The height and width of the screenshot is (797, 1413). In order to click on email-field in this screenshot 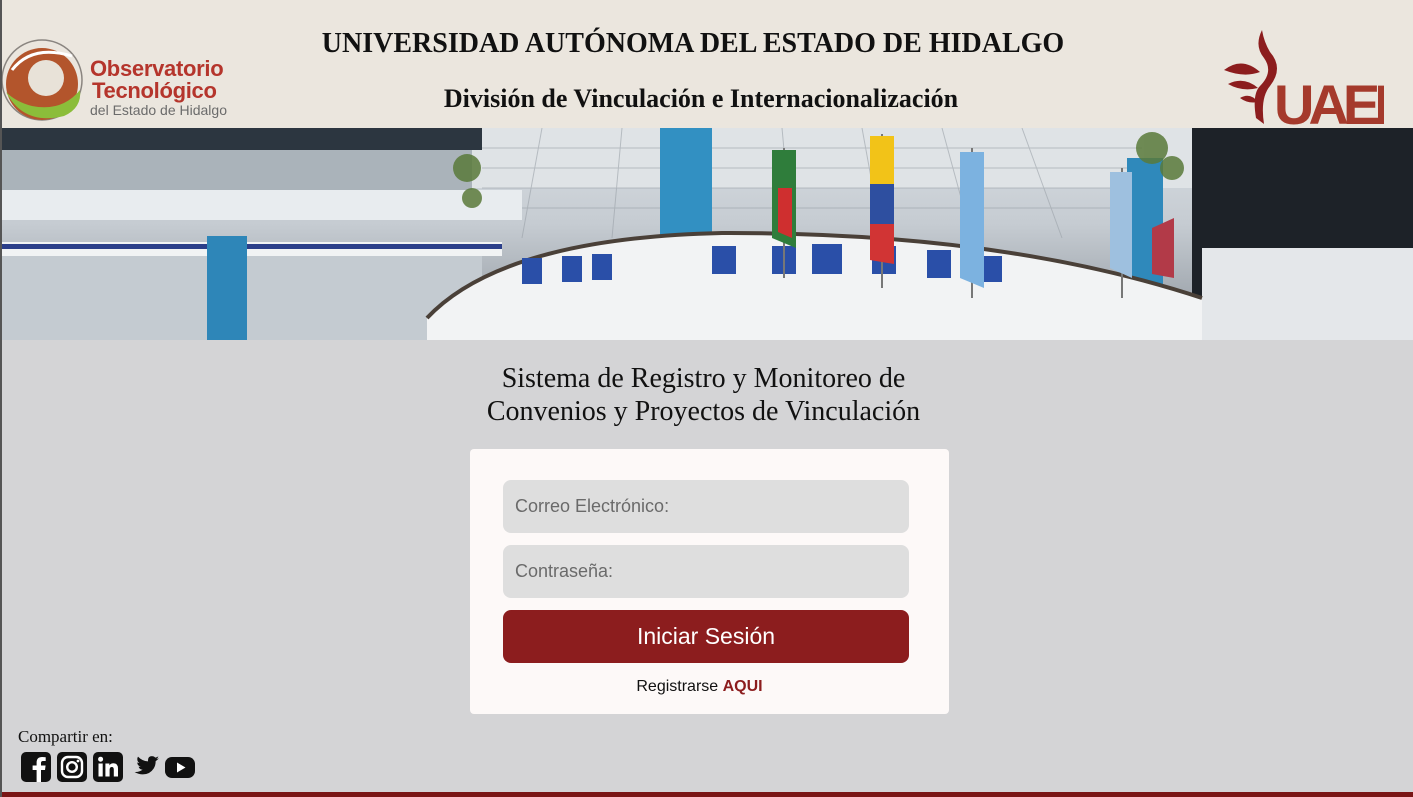, I will do `click(706, 506)`.